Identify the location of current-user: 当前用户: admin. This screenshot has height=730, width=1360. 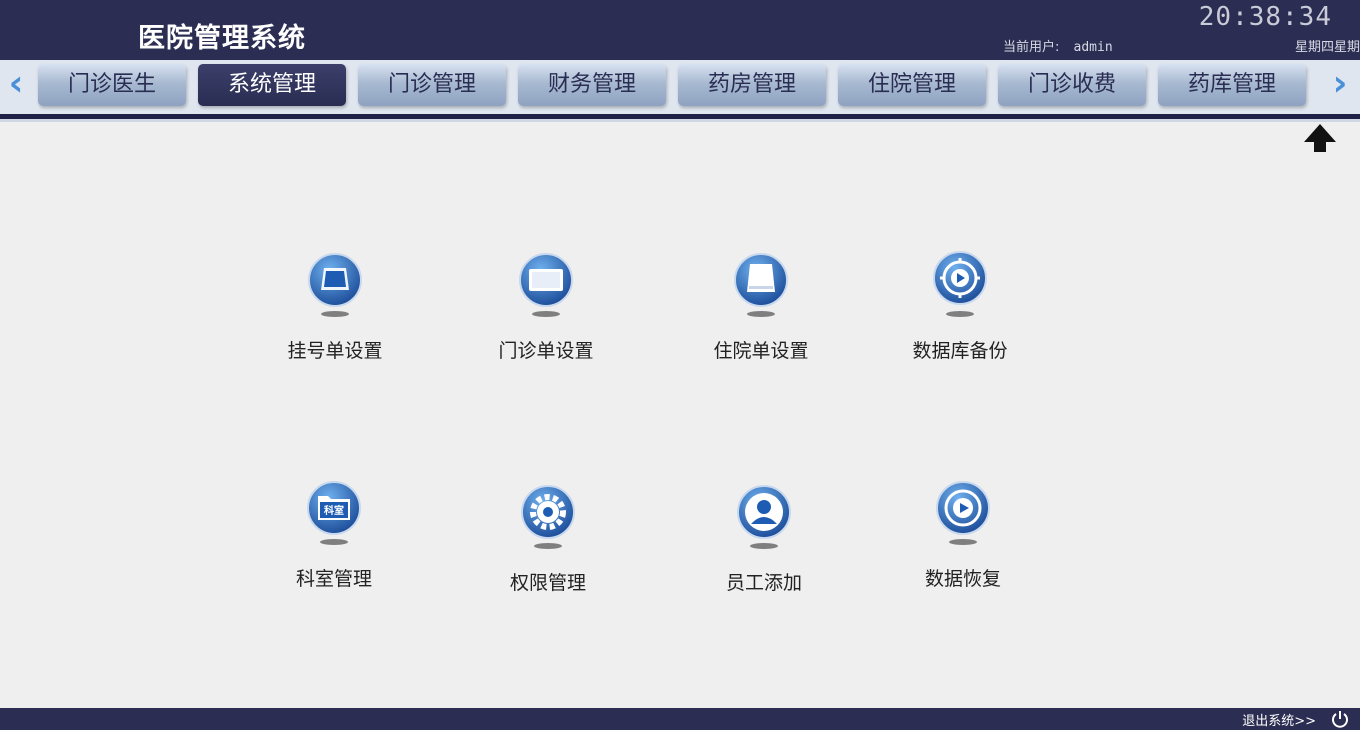
(1058, 45).